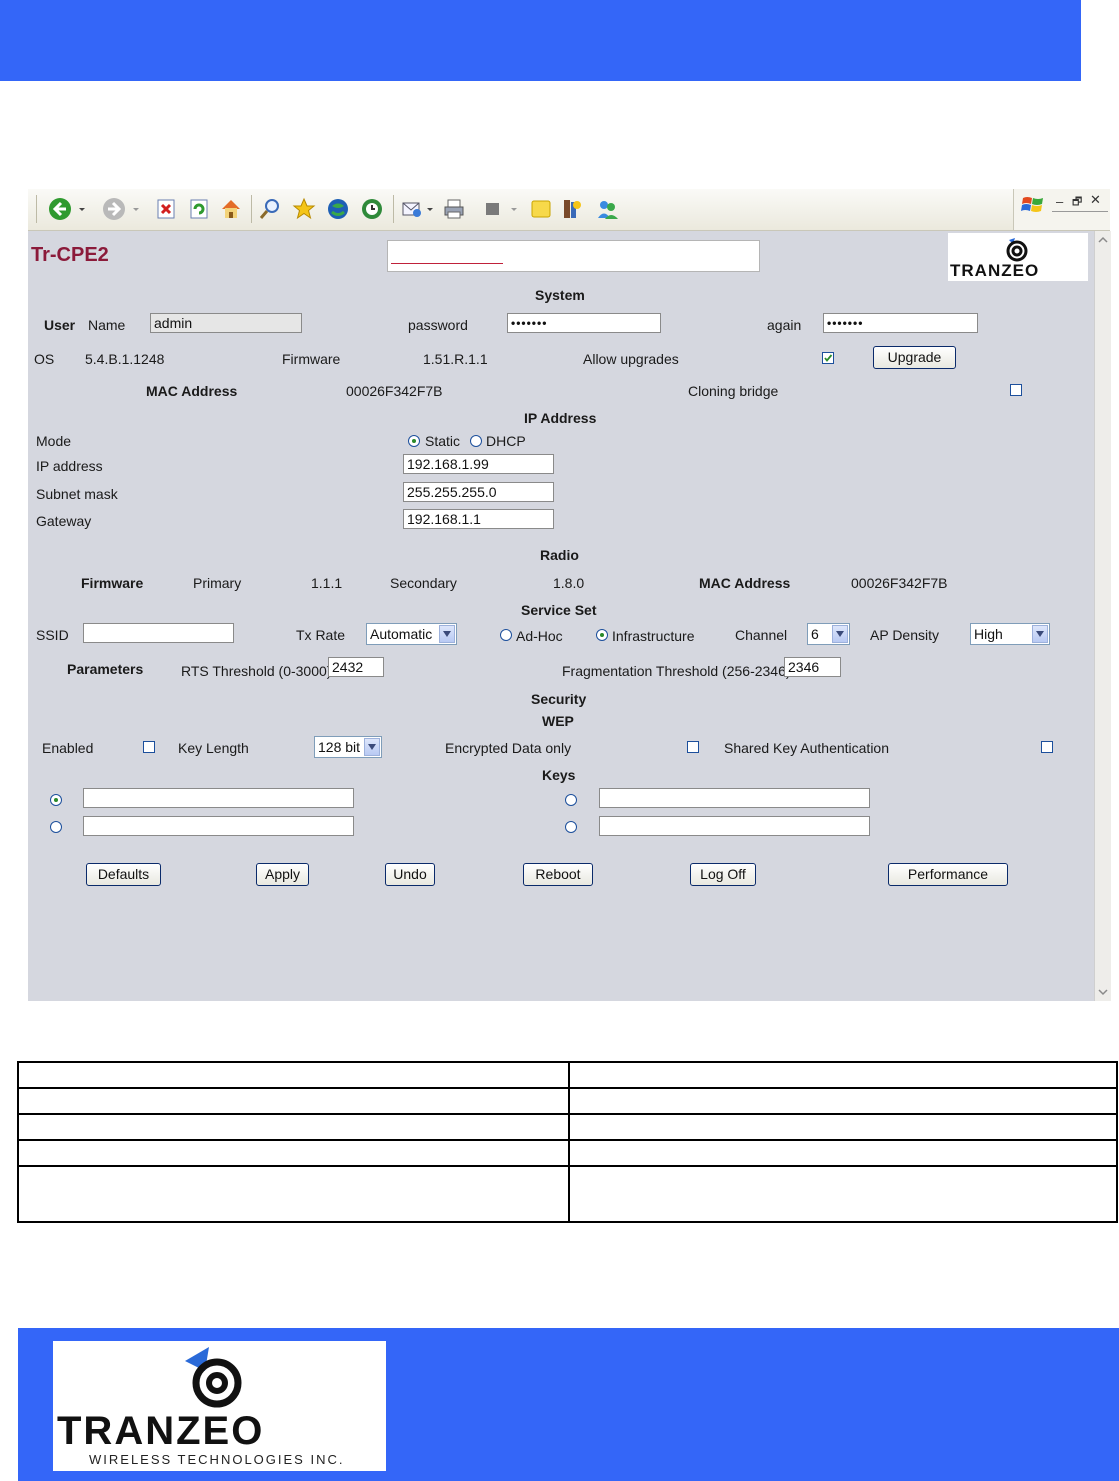 Image resolution: width=1119 pixels, height=1481 pixels. I want to click on mail-dropdown-icon, so click(430, 209).